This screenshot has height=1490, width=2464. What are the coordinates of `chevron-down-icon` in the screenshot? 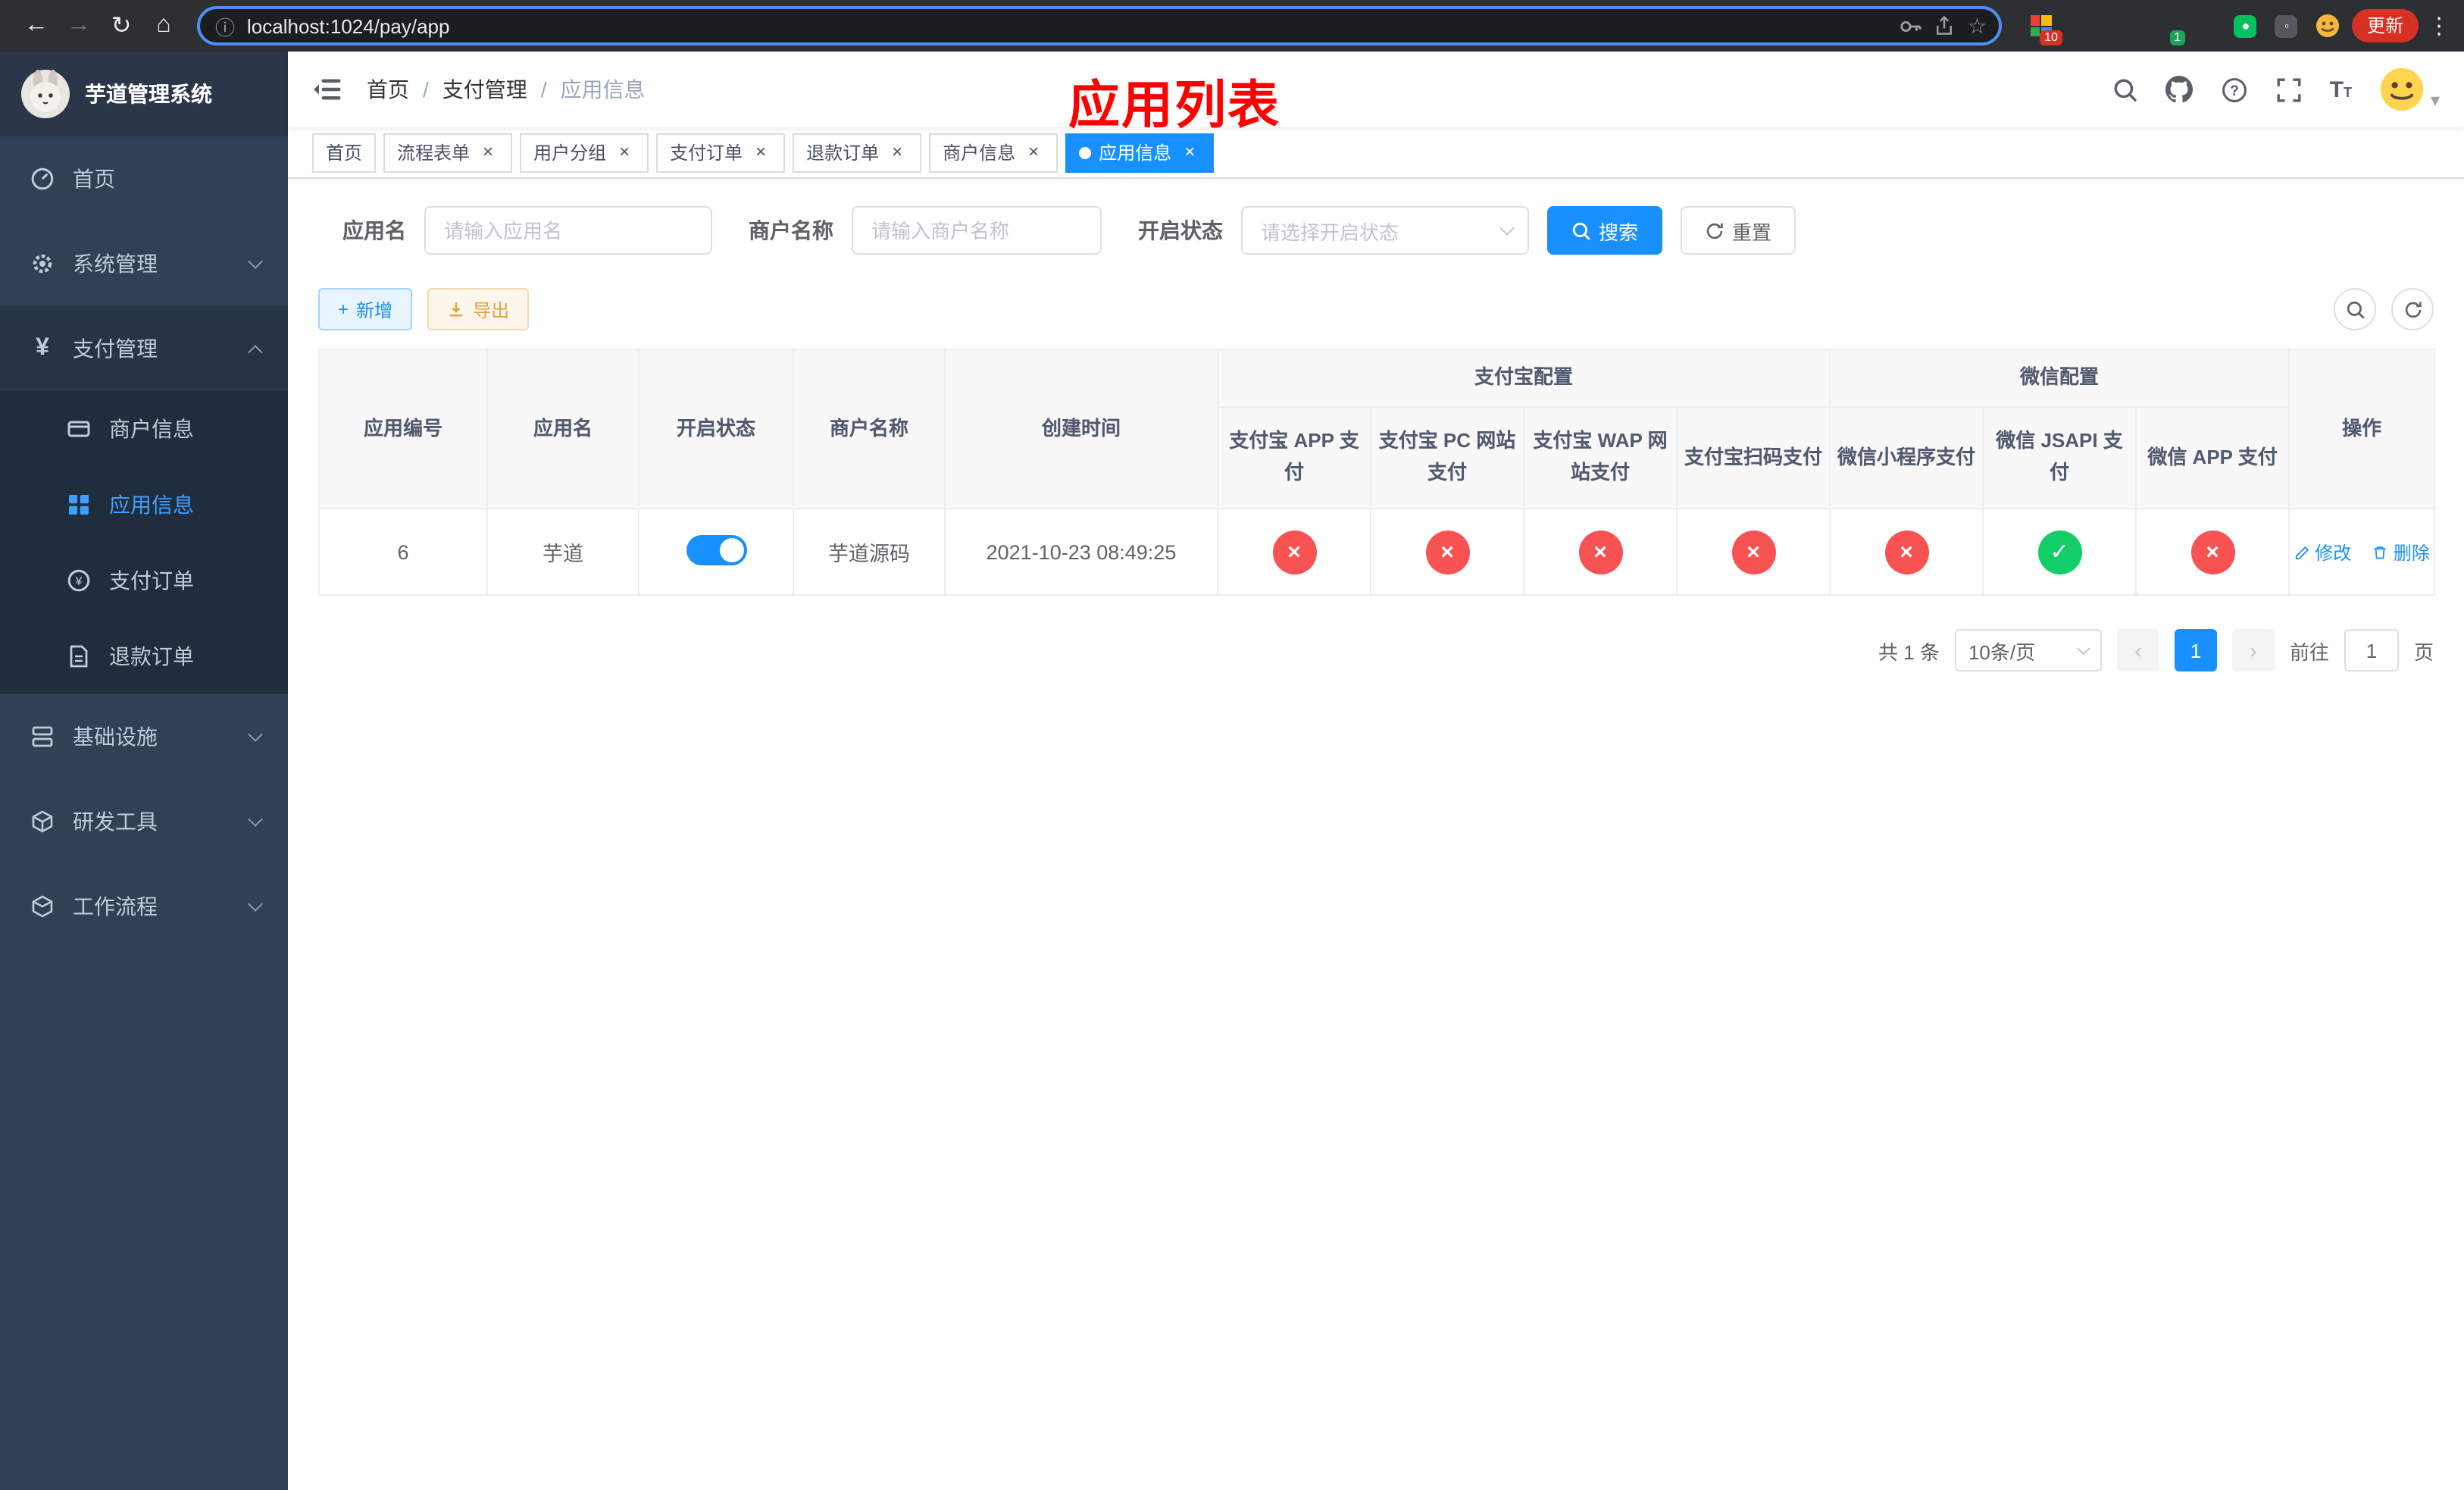 It's located at (255, 261).